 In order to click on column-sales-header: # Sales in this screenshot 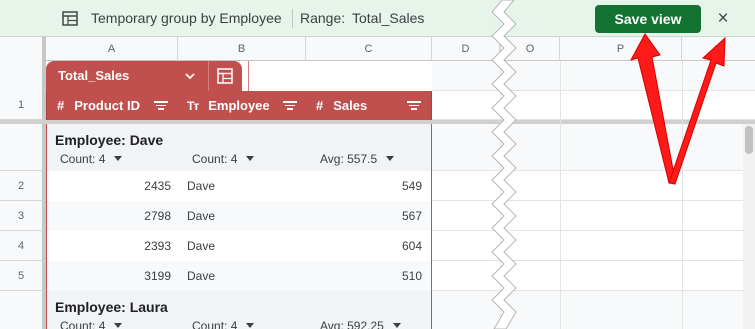, I will do `click(341, 105)`.